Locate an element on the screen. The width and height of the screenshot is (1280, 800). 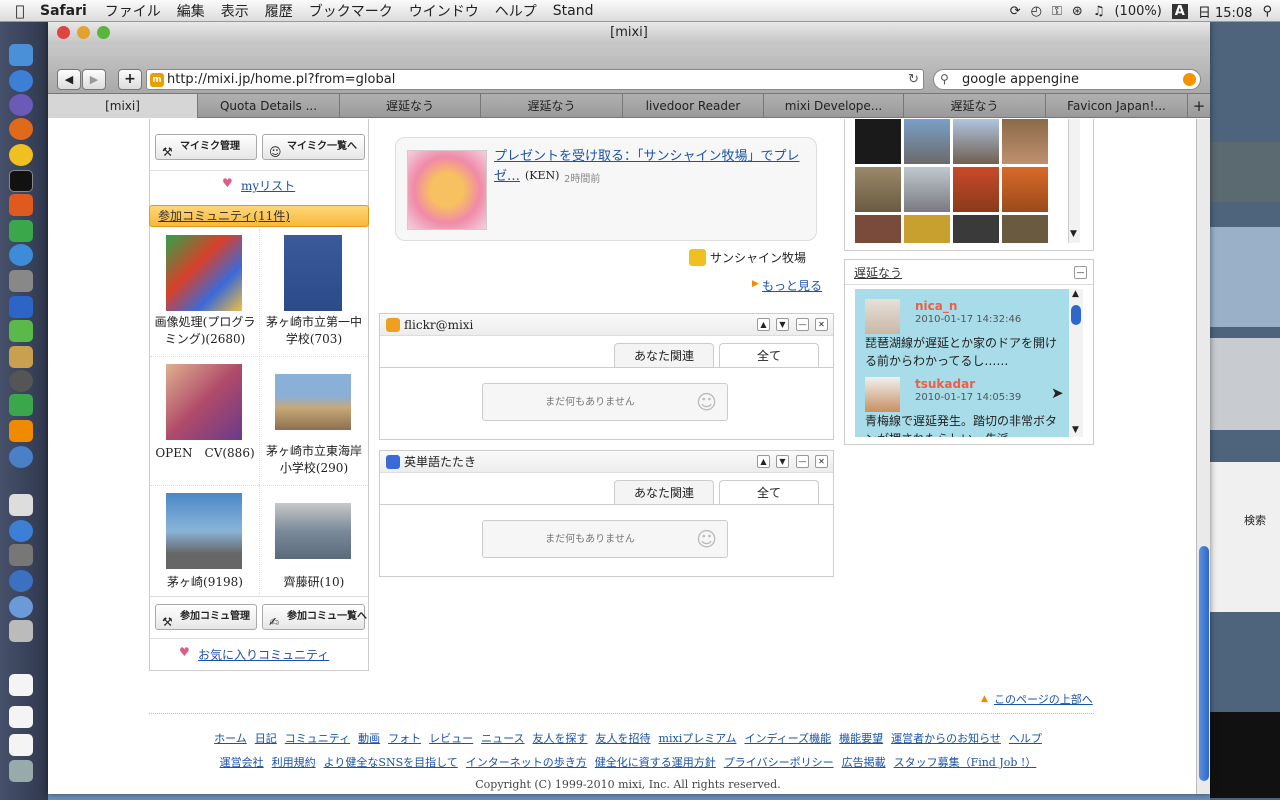
spotlight-icon: ⚲ is located at coordinates (1267, 11).